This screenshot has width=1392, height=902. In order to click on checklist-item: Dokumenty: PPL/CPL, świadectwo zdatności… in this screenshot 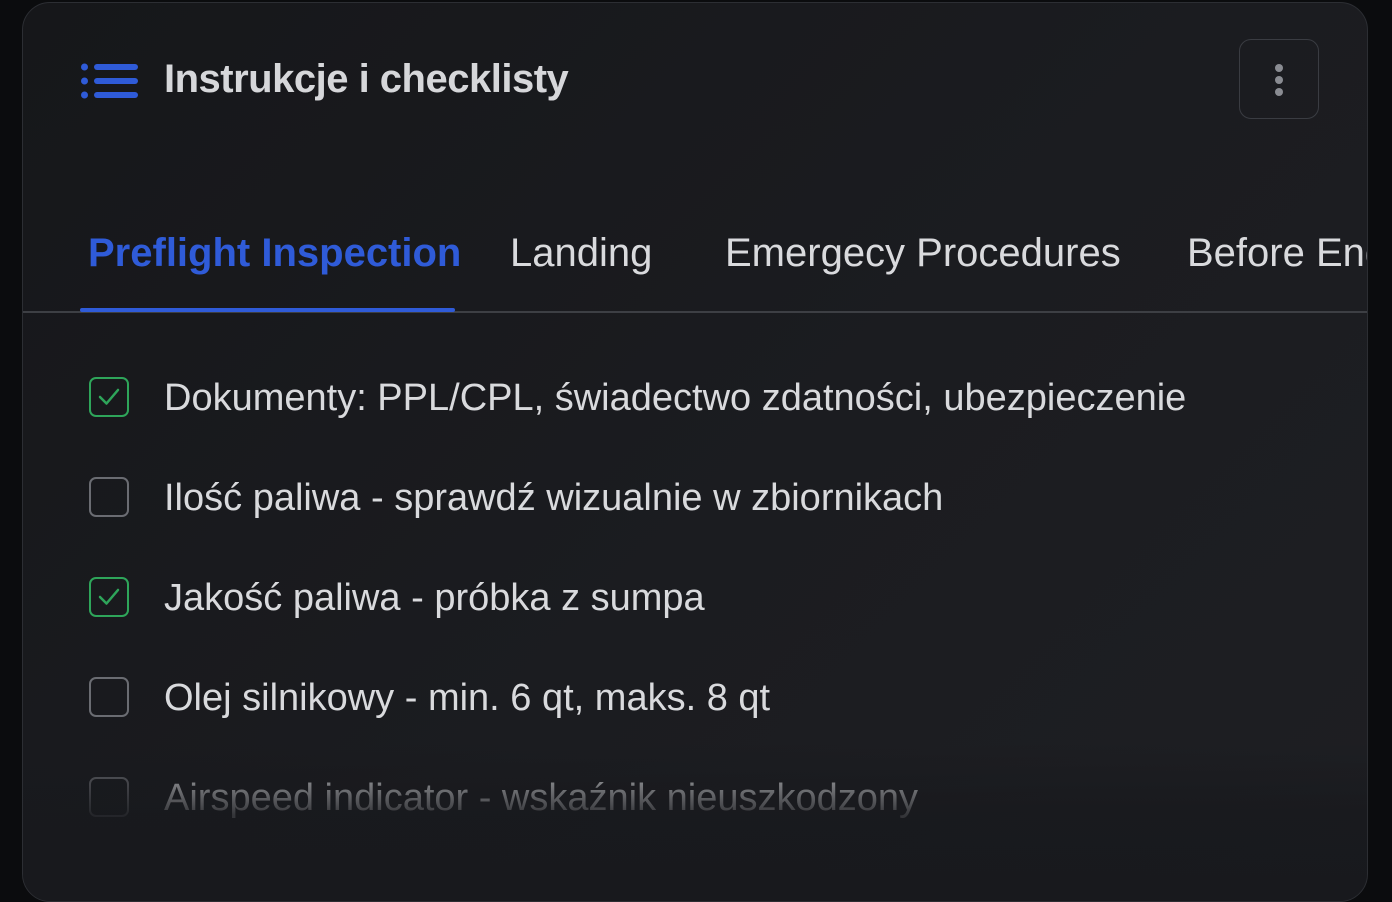, I will do `click(695, 393)`.